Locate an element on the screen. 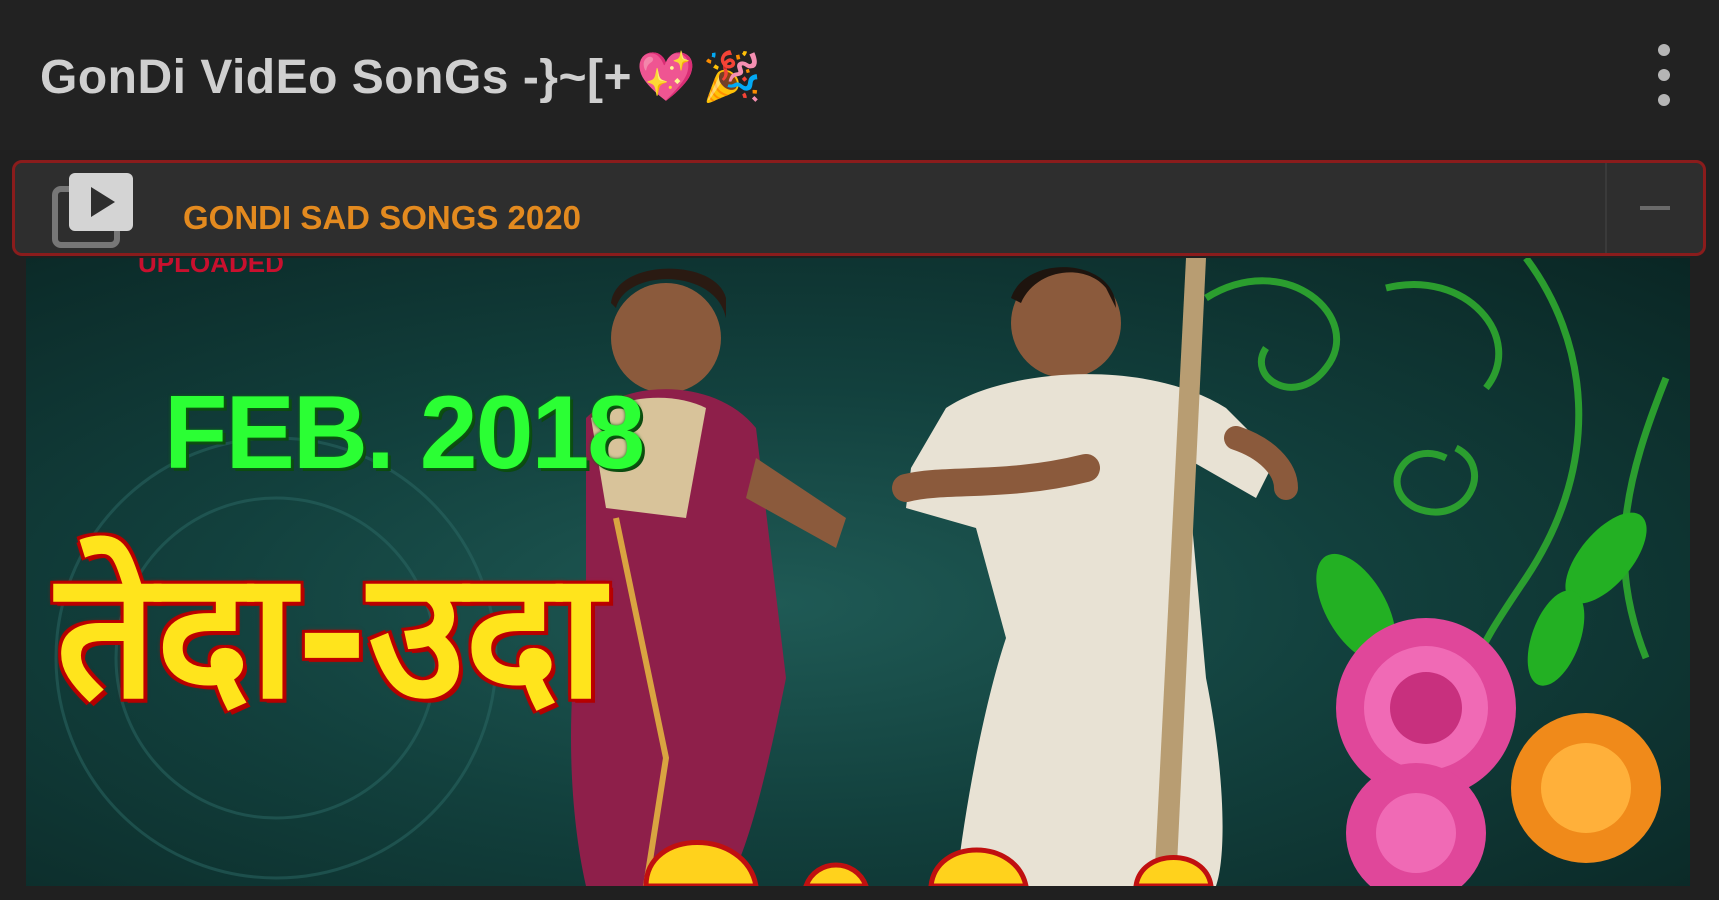  more-vert-icon is located at coordinates (1664, 75).